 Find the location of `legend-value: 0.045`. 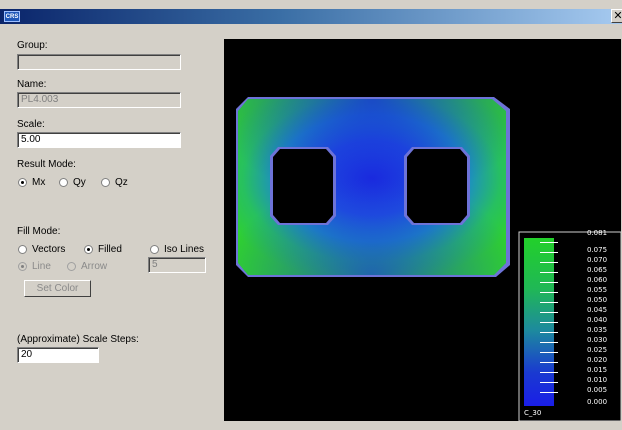

legend-value: 0.045 is located at coordinates (597, 310).